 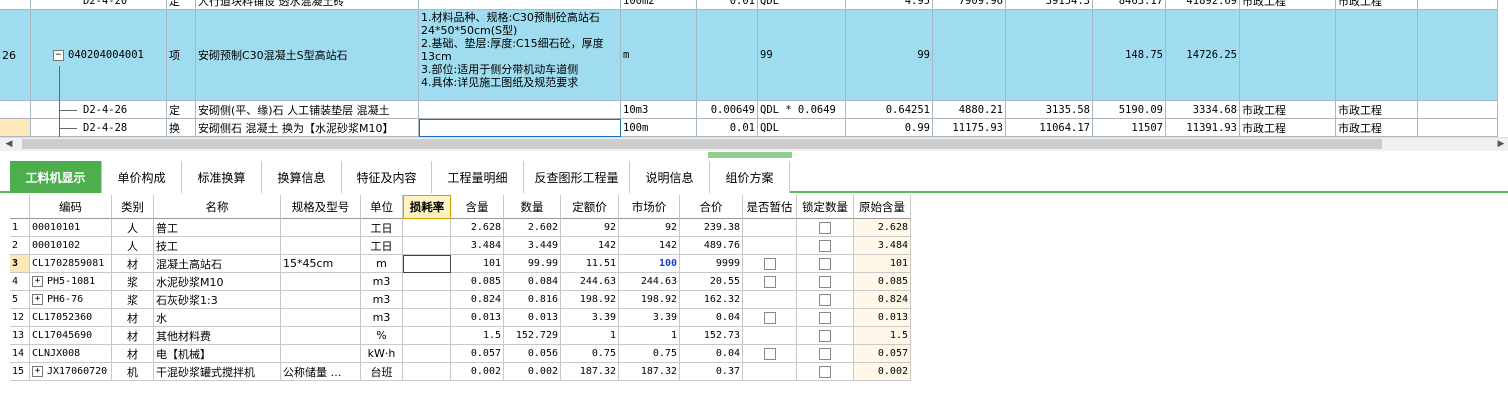 I want to click on column-header: 市场价, so click(x=649, y=207).